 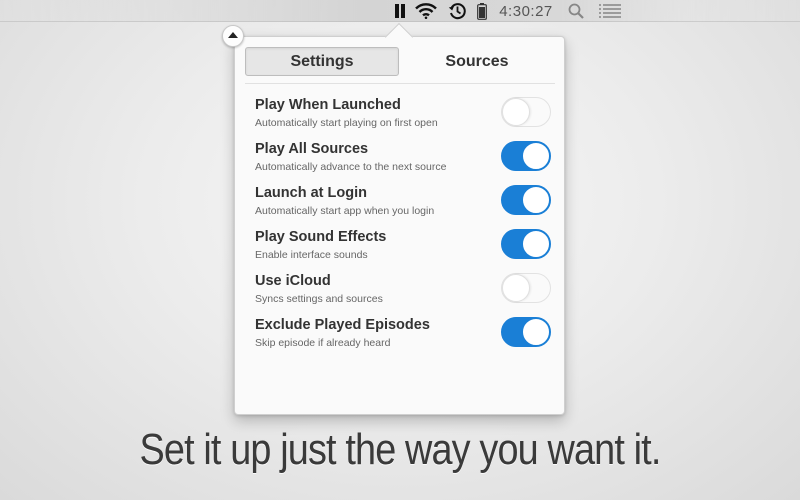 I want to click on notification-center-icon, so click(x=610, y=11).